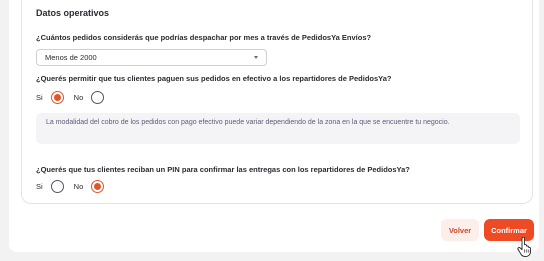 This screenshot has width=544, height=261. I want to click on orders-per-month-select: Menos de 2000, so click(151, 57).